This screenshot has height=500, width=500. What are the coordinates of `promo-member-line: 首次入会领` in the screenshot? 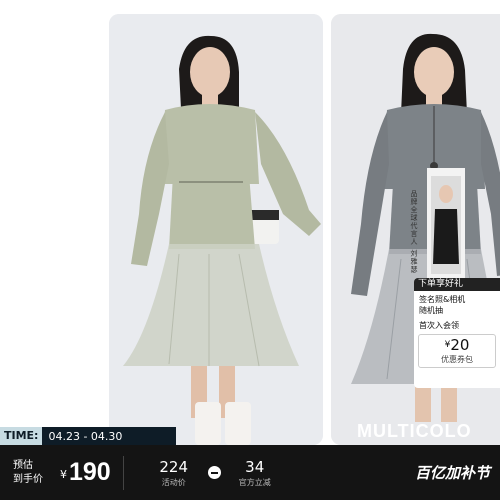 It's located at (439, 325).